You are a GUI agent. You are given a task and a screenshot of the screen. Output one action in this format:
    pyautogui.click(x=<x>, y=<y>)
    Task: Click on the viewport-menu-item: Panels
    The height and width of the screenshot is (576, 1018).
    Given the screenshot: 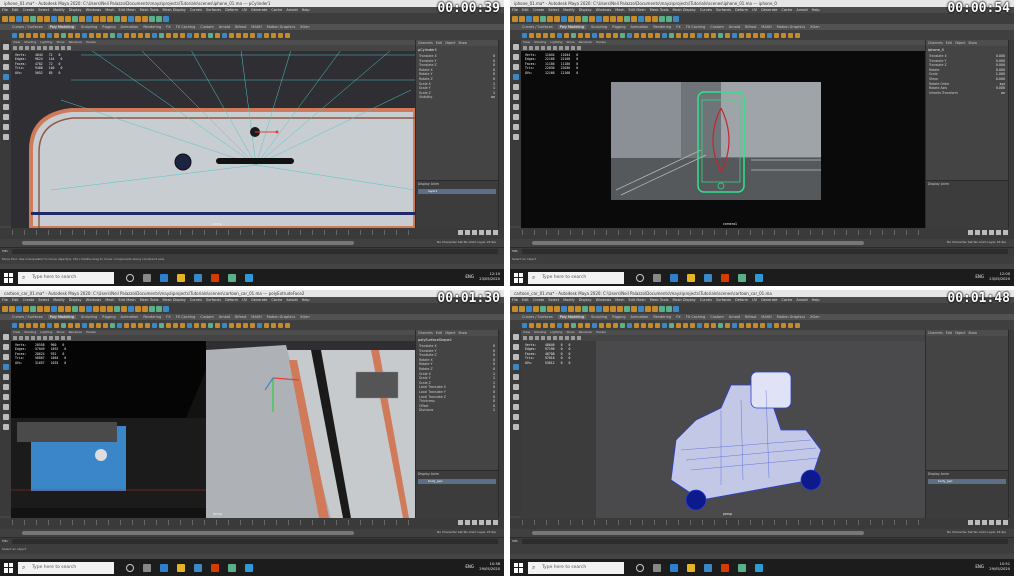 What is the action you would take?
    pyautogui.click(x=601, y=332)
    